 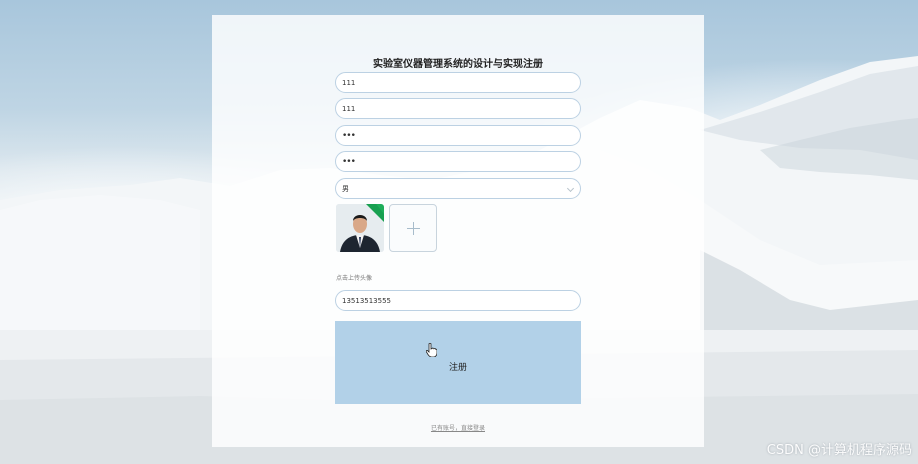 What do you see at coordinates (839, 450) in the screenshot?
I see `watermark: CSDN @计算机程序源码` at bounding box center [839, 450].